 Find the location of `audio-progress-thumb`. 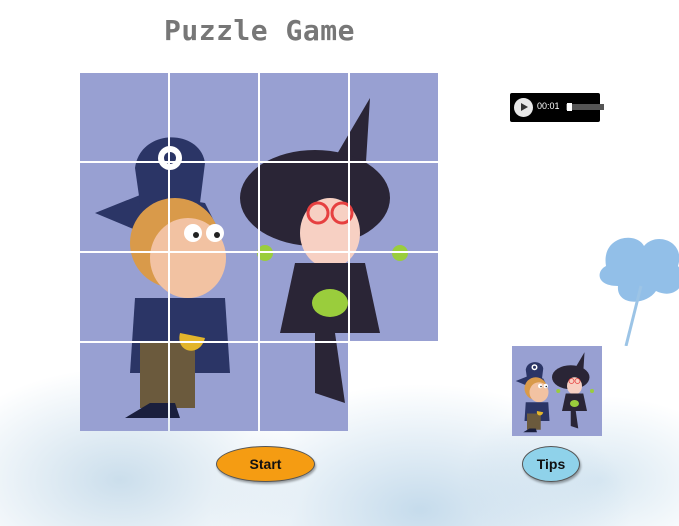

audio-progress-thumb is located at coordinates (569, 107).